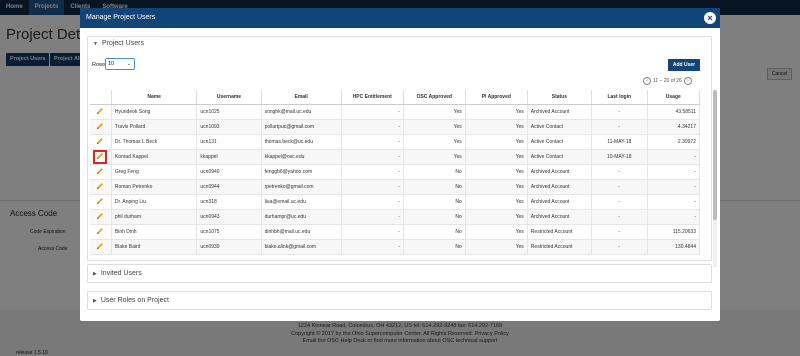 Image resolution: width=800 pixels, height=356 pixels. Describe the element at coordinates (229, 157) in the screenshot. I see `cell-username: kkappel` at that location.